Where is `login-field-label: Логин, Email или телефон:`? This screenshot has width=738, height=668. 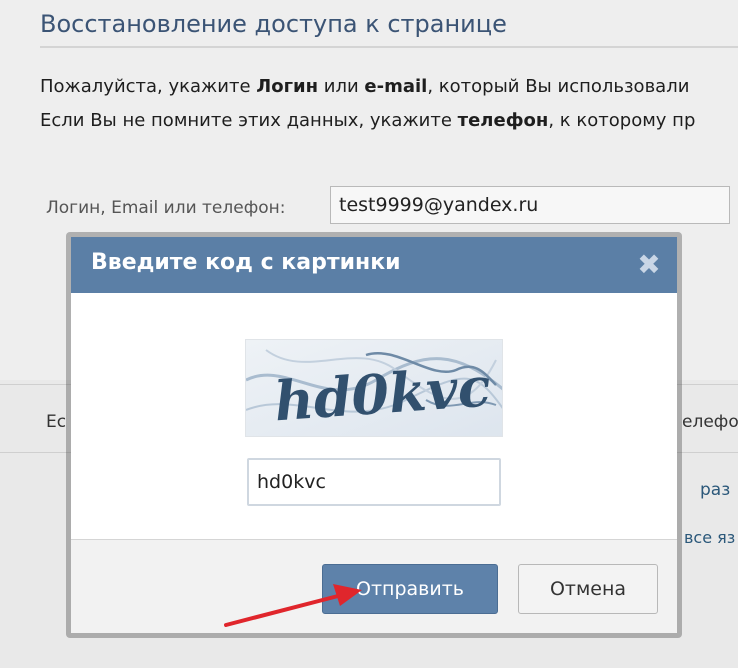
login-field-label: Логин, Email или телефон: is located at coordinates (166, 208).